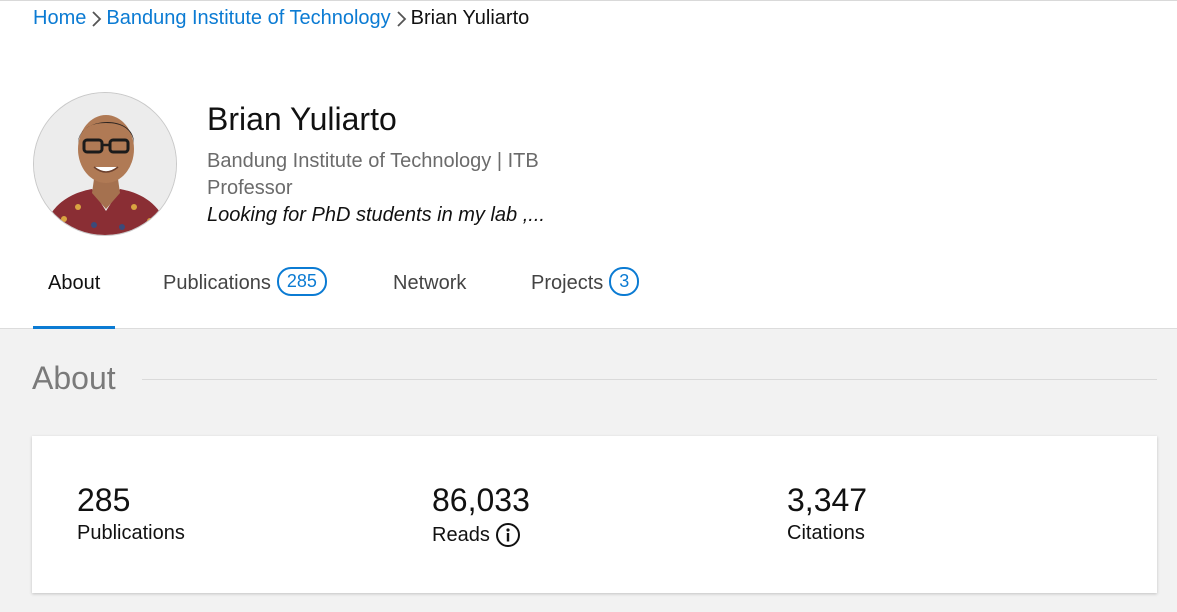 The width and height of the screenshot is (1177, 612). I want to click on breadcrumb-current: Brian Yuliarto, so click(470, 18).